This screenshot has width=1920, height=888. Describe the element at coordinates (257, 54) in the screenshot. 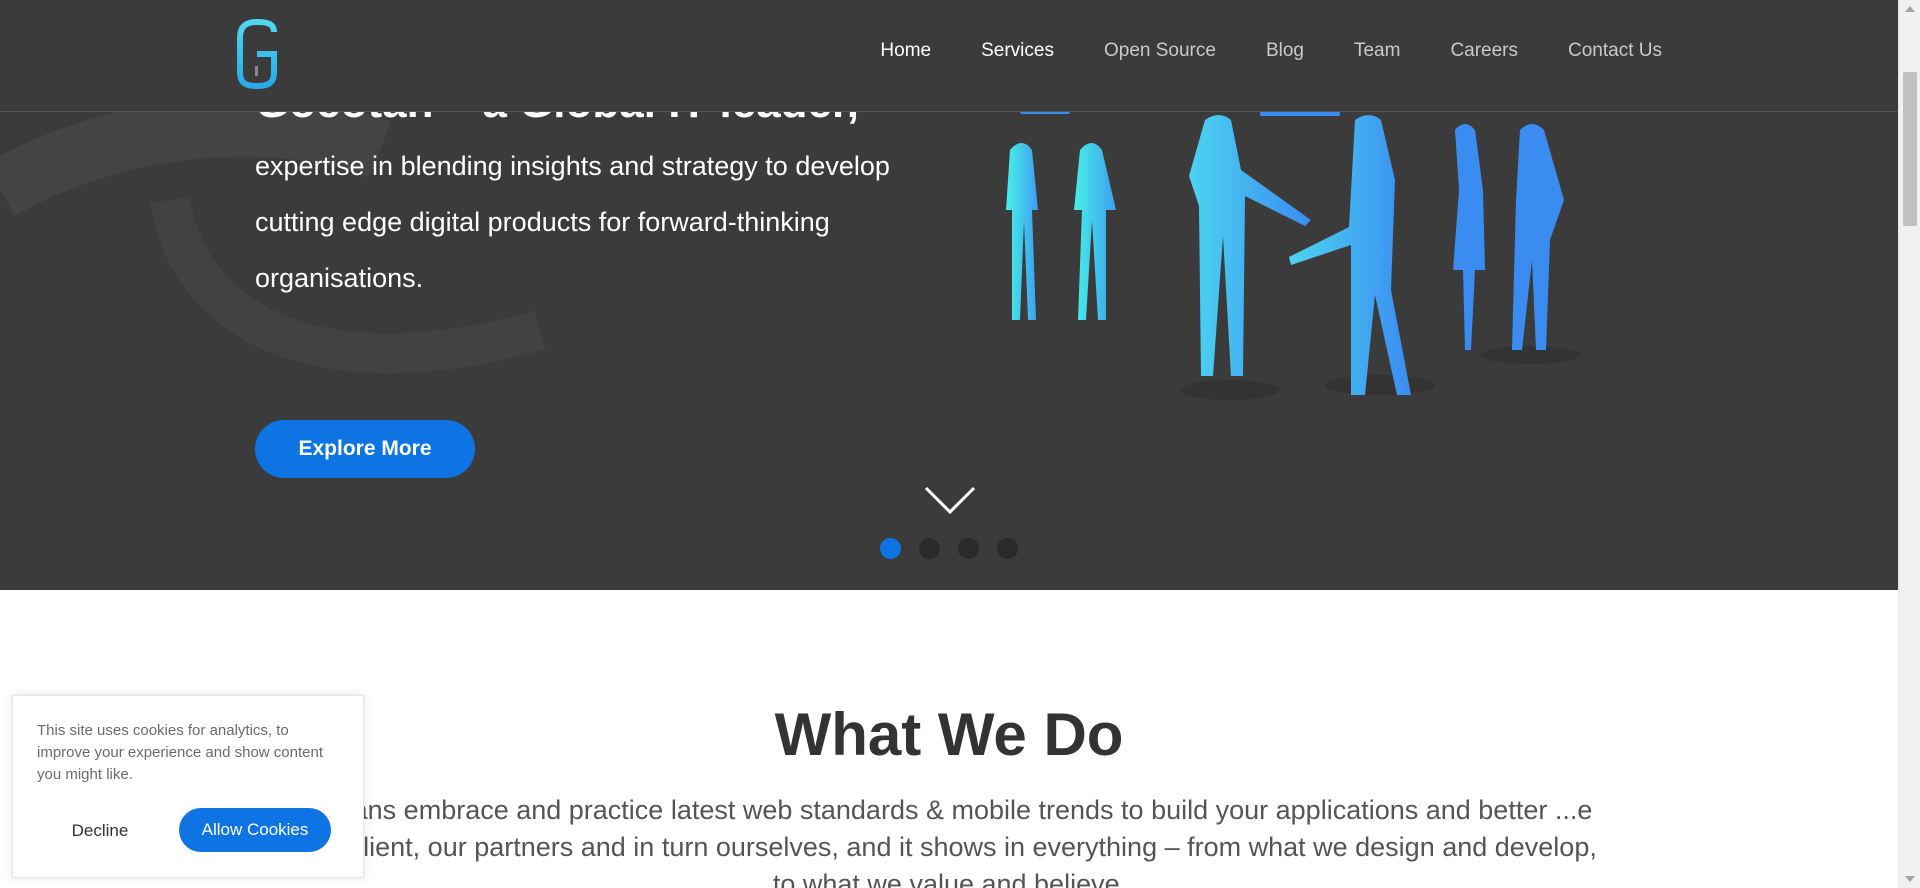

I see `logo-icon` at that location.